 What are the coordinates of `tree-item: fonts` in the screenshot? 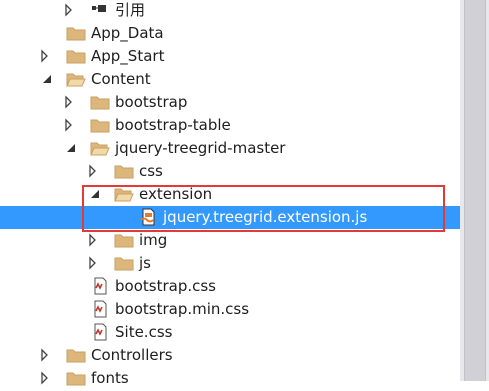 It's located at (230, 378).